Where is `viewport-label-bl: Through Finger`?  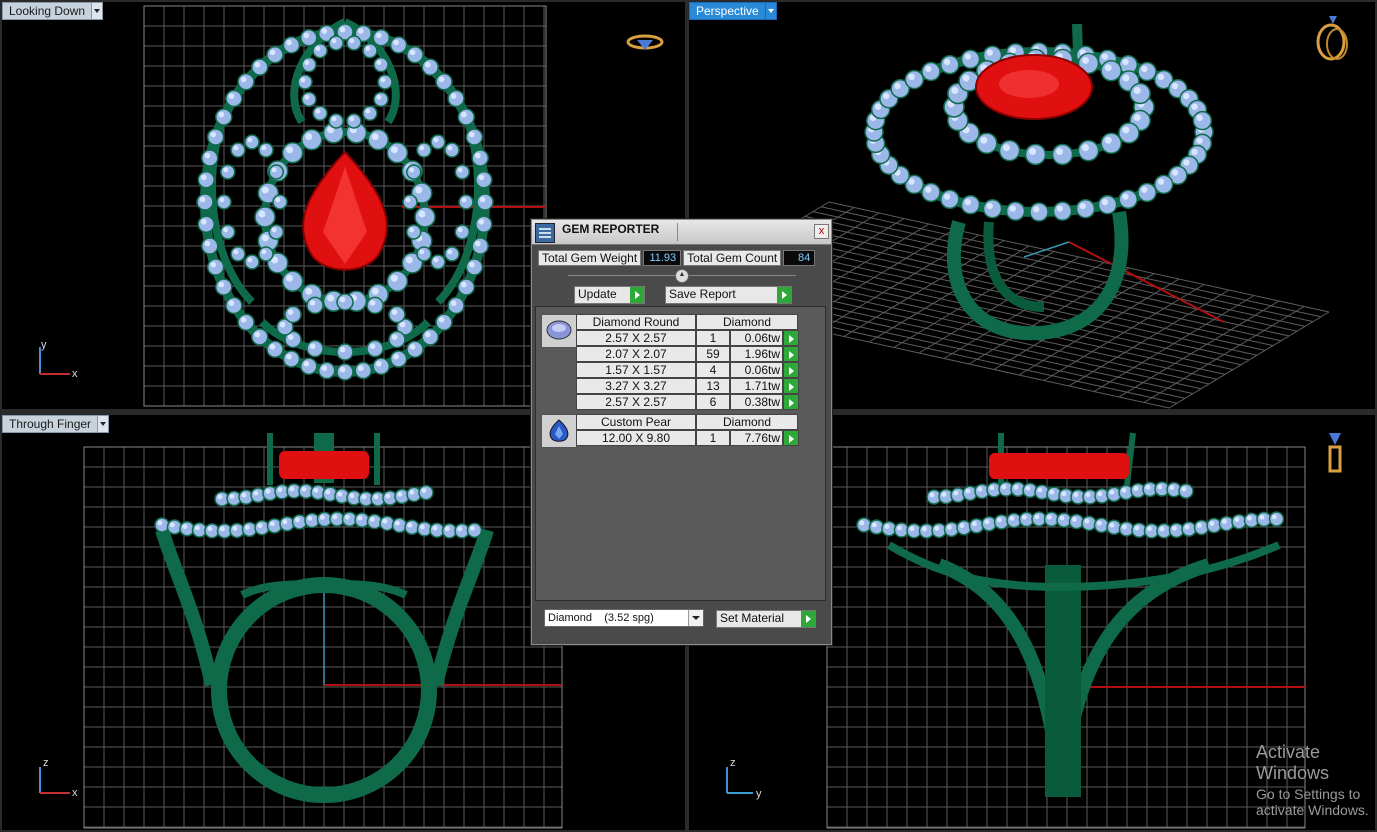 viewport-label-bl: Through Finger is located at coordinates (56, 424).